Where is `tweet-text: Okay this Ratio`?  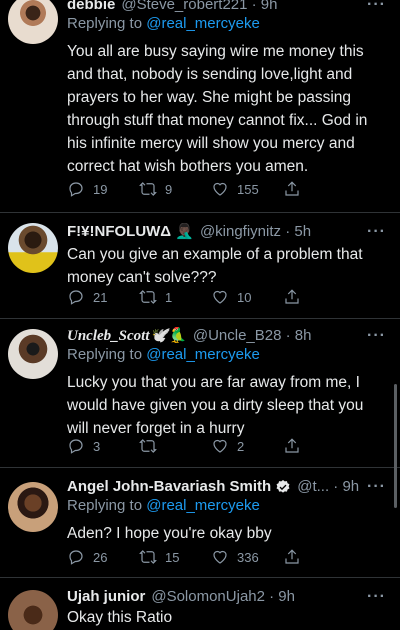 tweet-text: Okay this Ratio is located at coordinates (120, 617).